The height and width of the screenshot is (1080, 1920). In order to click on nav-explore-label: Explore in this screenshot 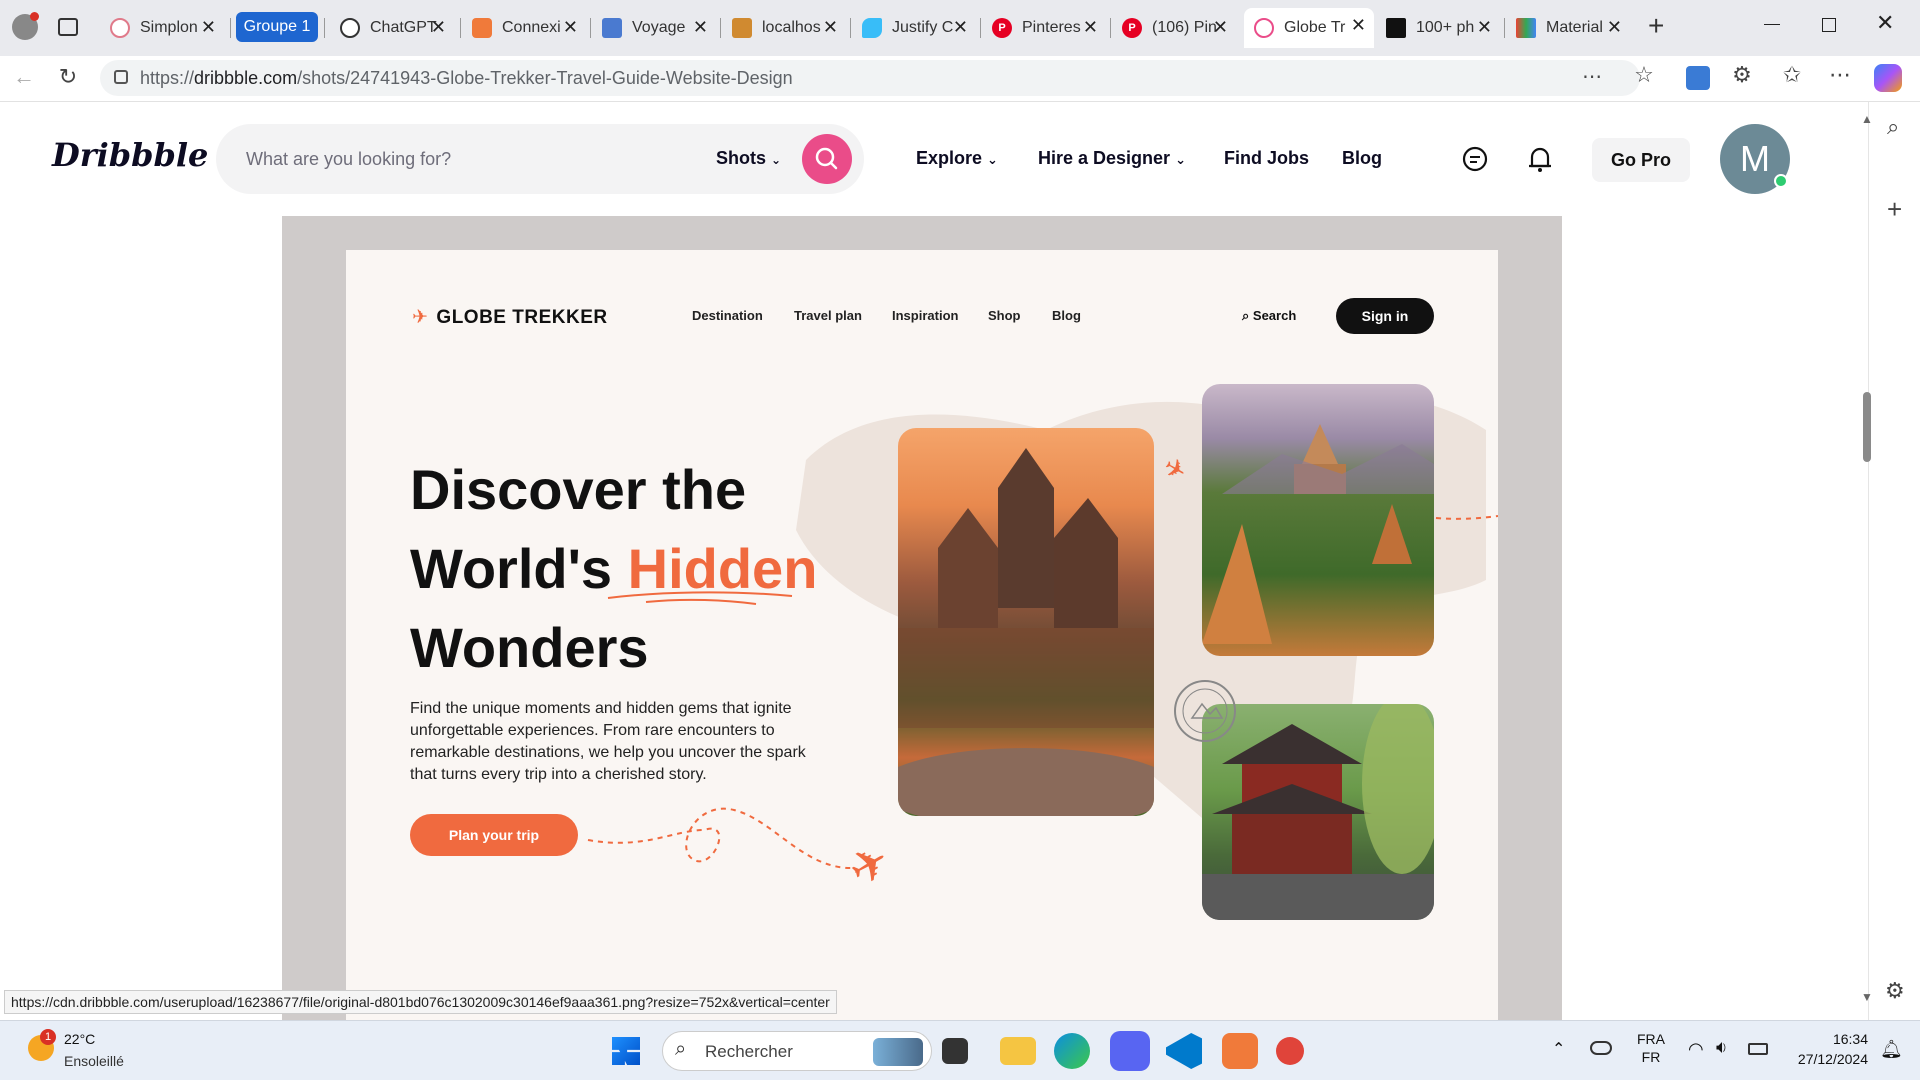, I will do `click(949, 158)`.